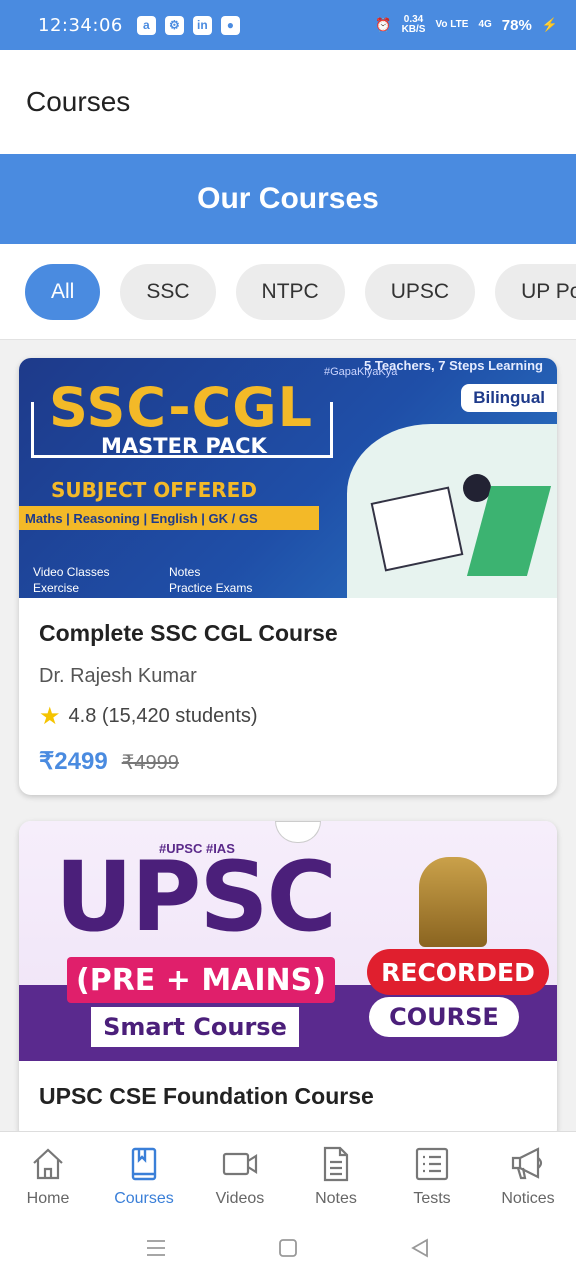 This screenshot has height=1280, width=576. Describe the element at coordinates (336, 1164) in the screenshot. I see `document-icon` at that location.